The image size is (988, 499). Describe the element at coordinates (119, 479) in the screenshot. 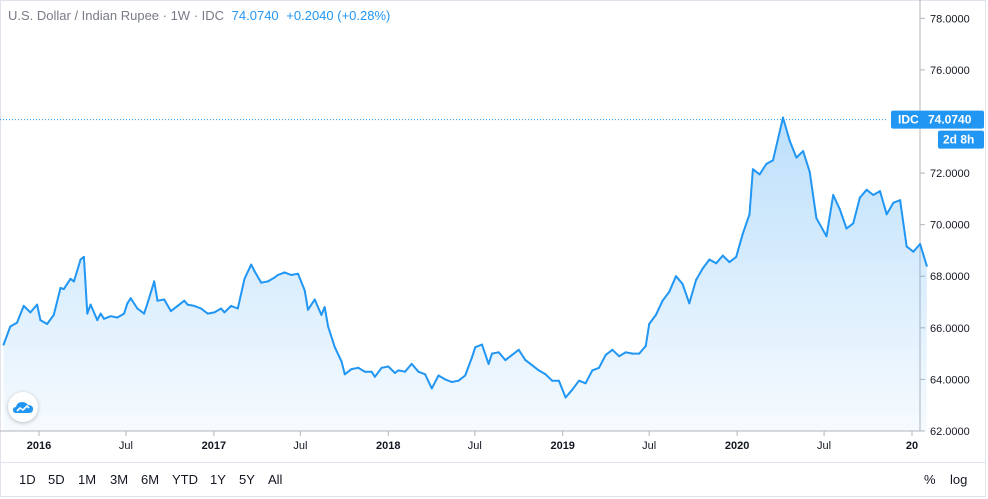

I see `range-3m-button: 3M` at that location.